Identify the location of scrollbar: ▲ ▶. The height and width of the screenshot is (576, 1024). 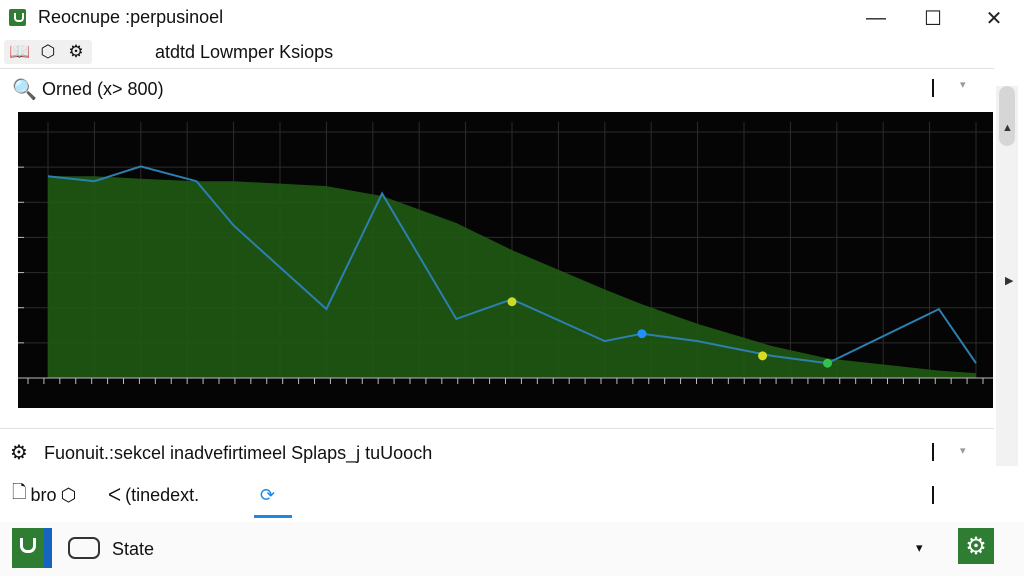
(1007, 276).